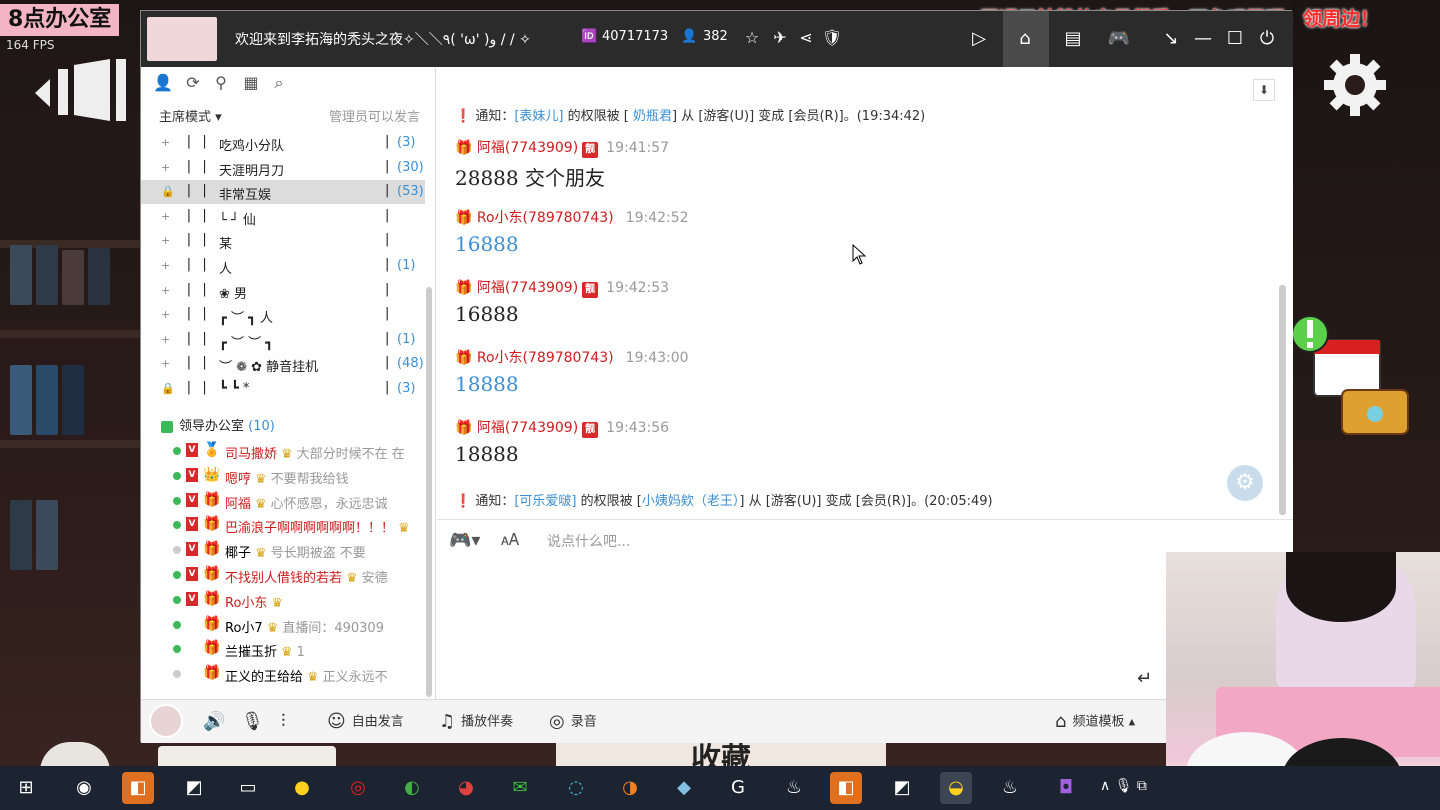  What do you see at coordinates (365, 722) in the screenshot?
I see `free-speak-button: ☺ 自由发言` at bounding box center [365, 722].